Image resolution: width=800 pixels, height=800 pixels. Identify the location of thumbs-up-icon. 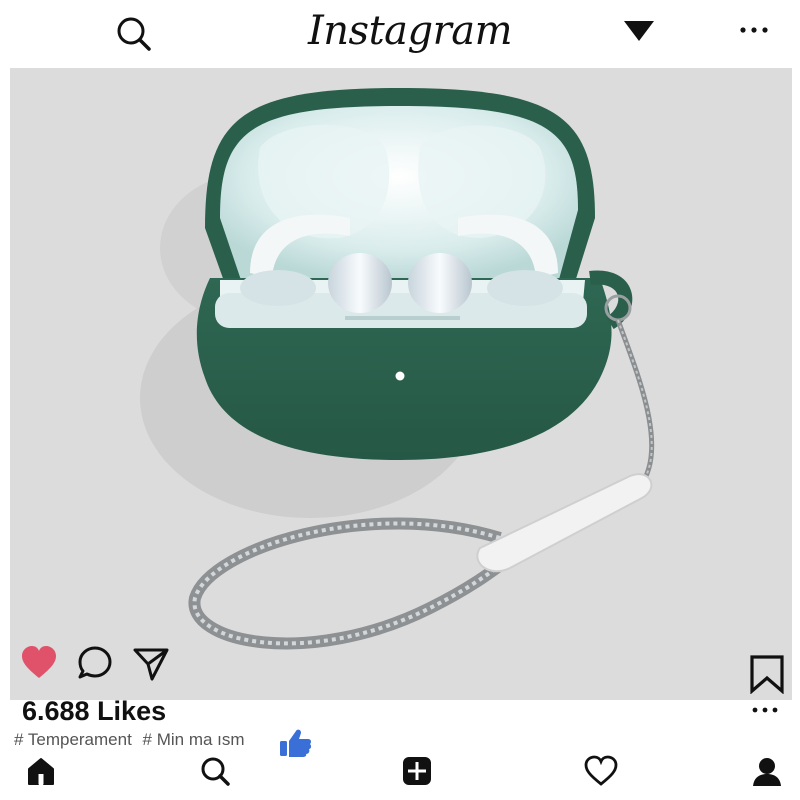
(295, 743).